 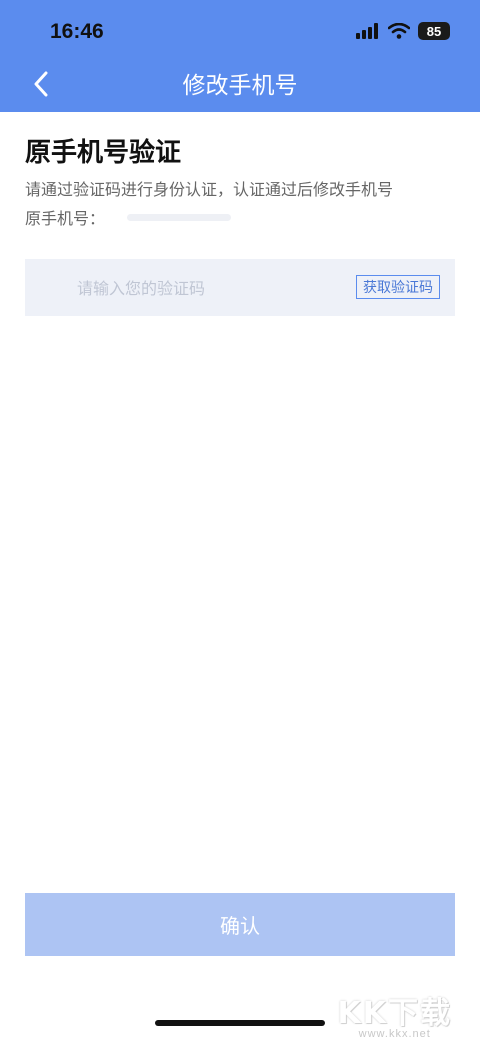 What do you see at coordinates (240, 56) in the screenshot?
I see `app-header: 16:46 85 修改手机号` at bounding box center [240, 56].